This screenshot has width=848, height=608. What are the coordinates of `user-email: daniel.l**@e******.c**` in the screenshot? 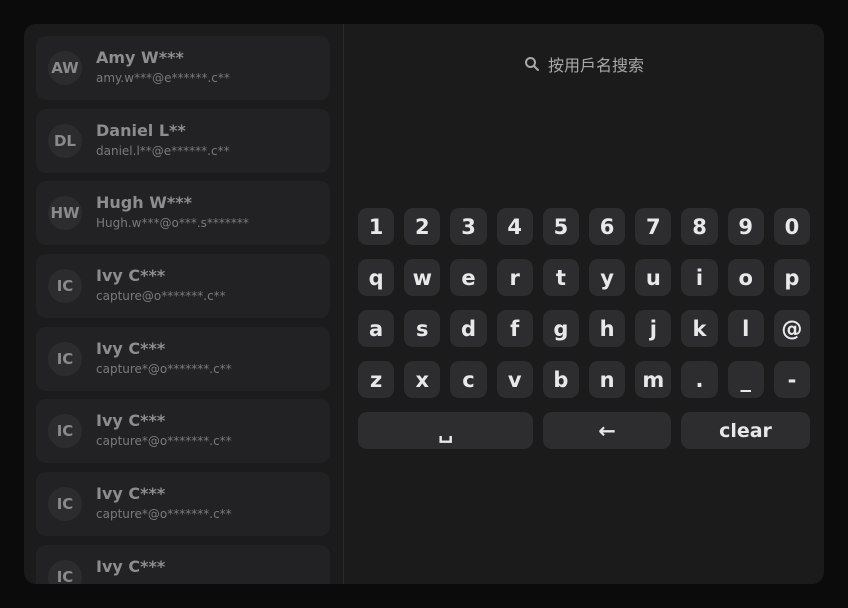 It's located at (163, 151).